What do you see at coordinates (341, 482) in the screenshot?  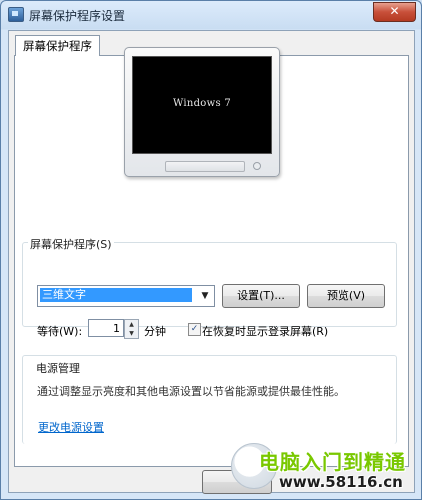 I see `watermark-url: www.58116.cn` at bounding box center [341, 482].